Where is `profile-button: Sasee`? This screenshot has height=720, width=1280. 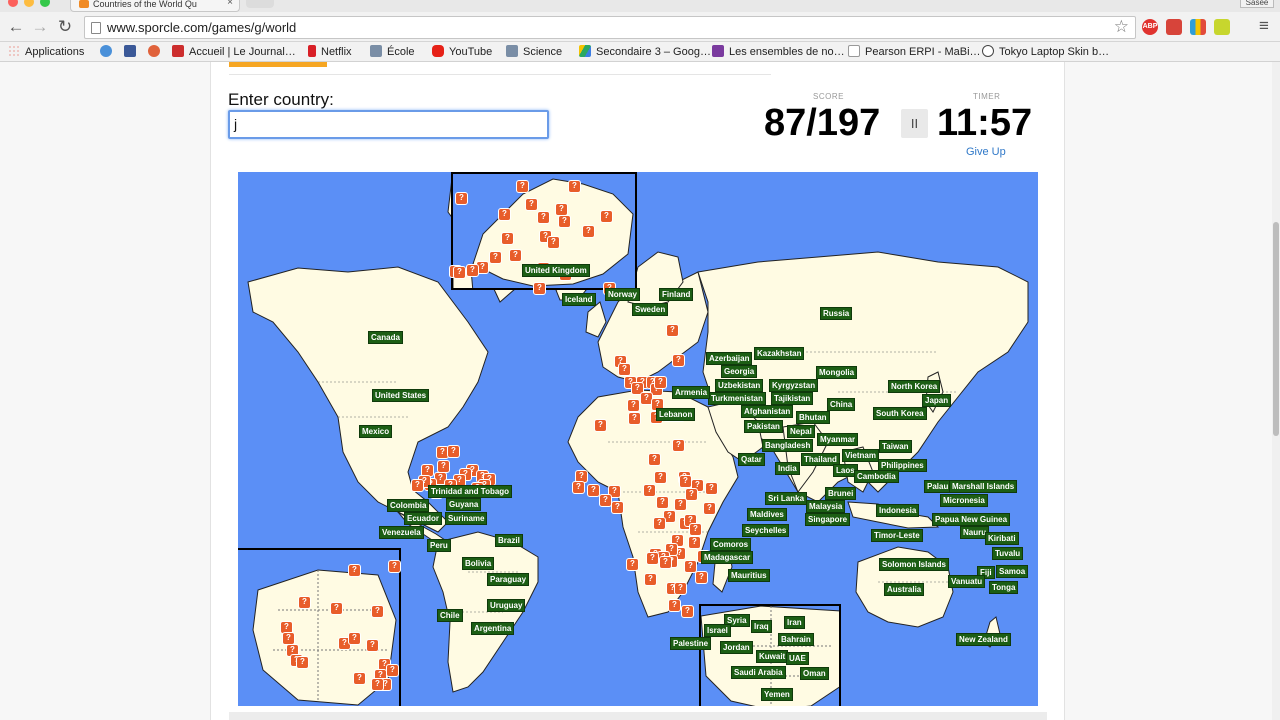 profile-button: Sasee is located at coordinates (1257, 4).